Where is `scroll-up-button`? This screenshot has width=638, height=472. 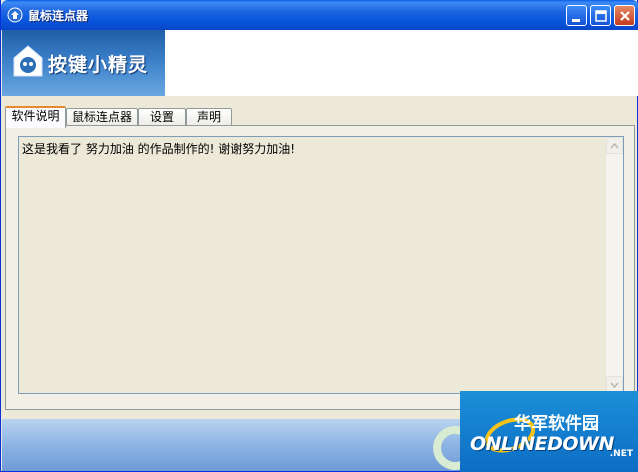
scroll-up-button is located at coordinates (614, 145).